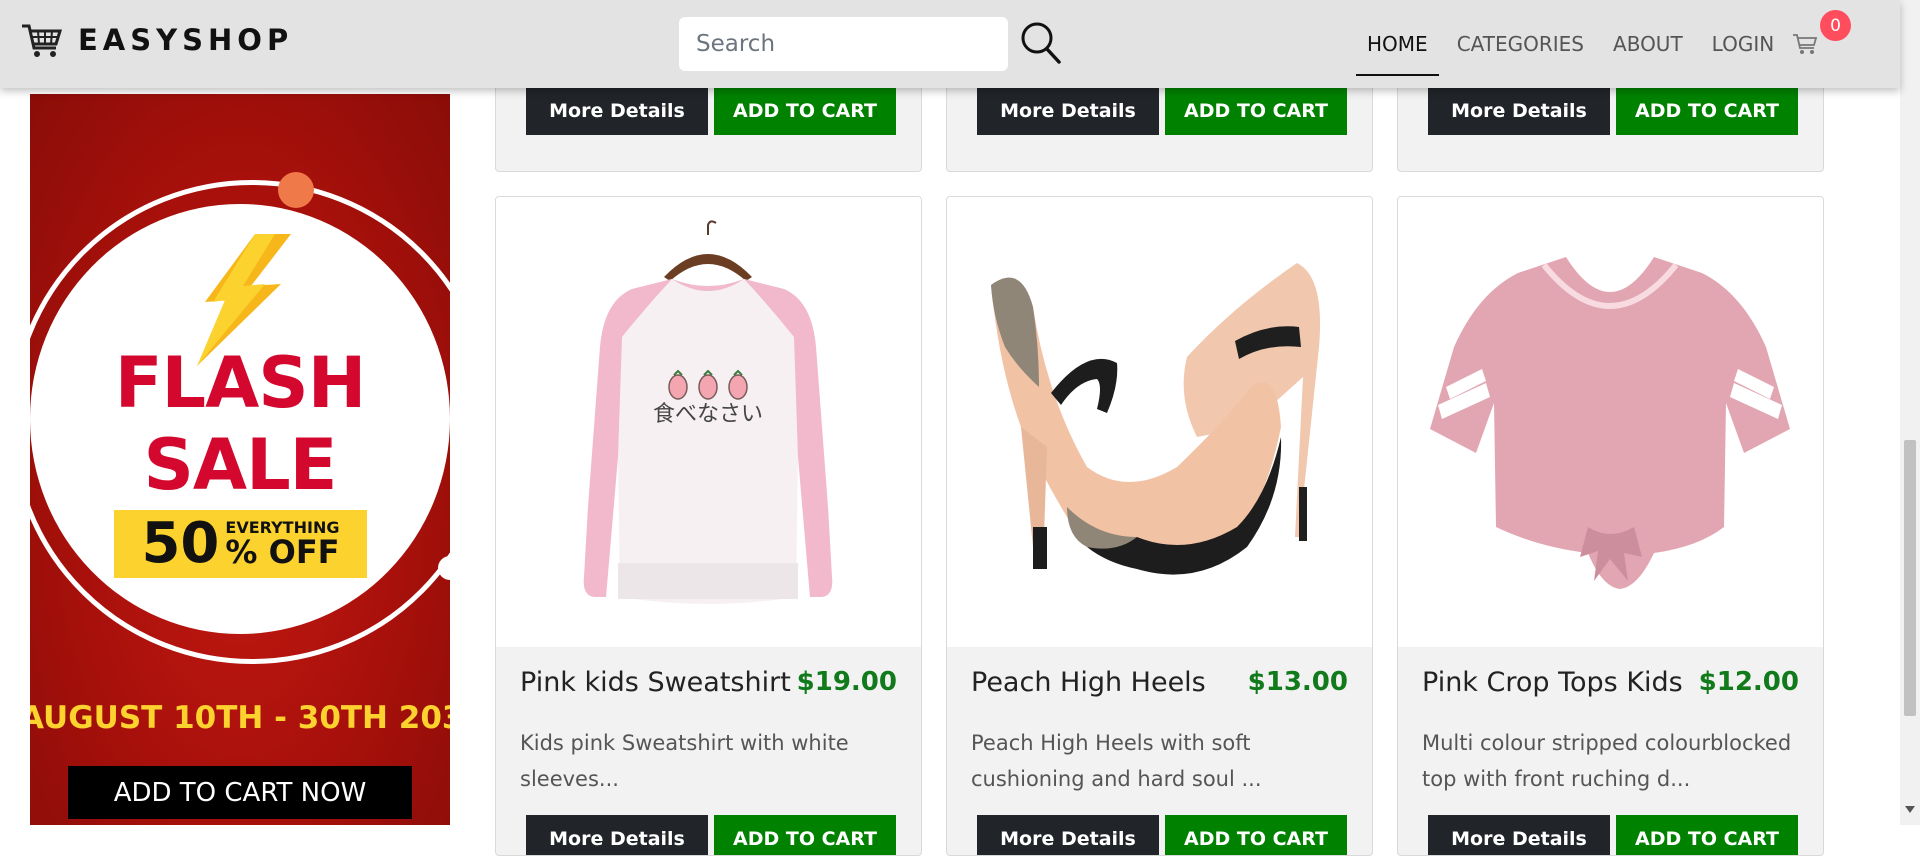 Image resolution: width=1920 pixels, height=856 pixels. I want to click on scroll-down-arrow-icon, so click(1910, 809).